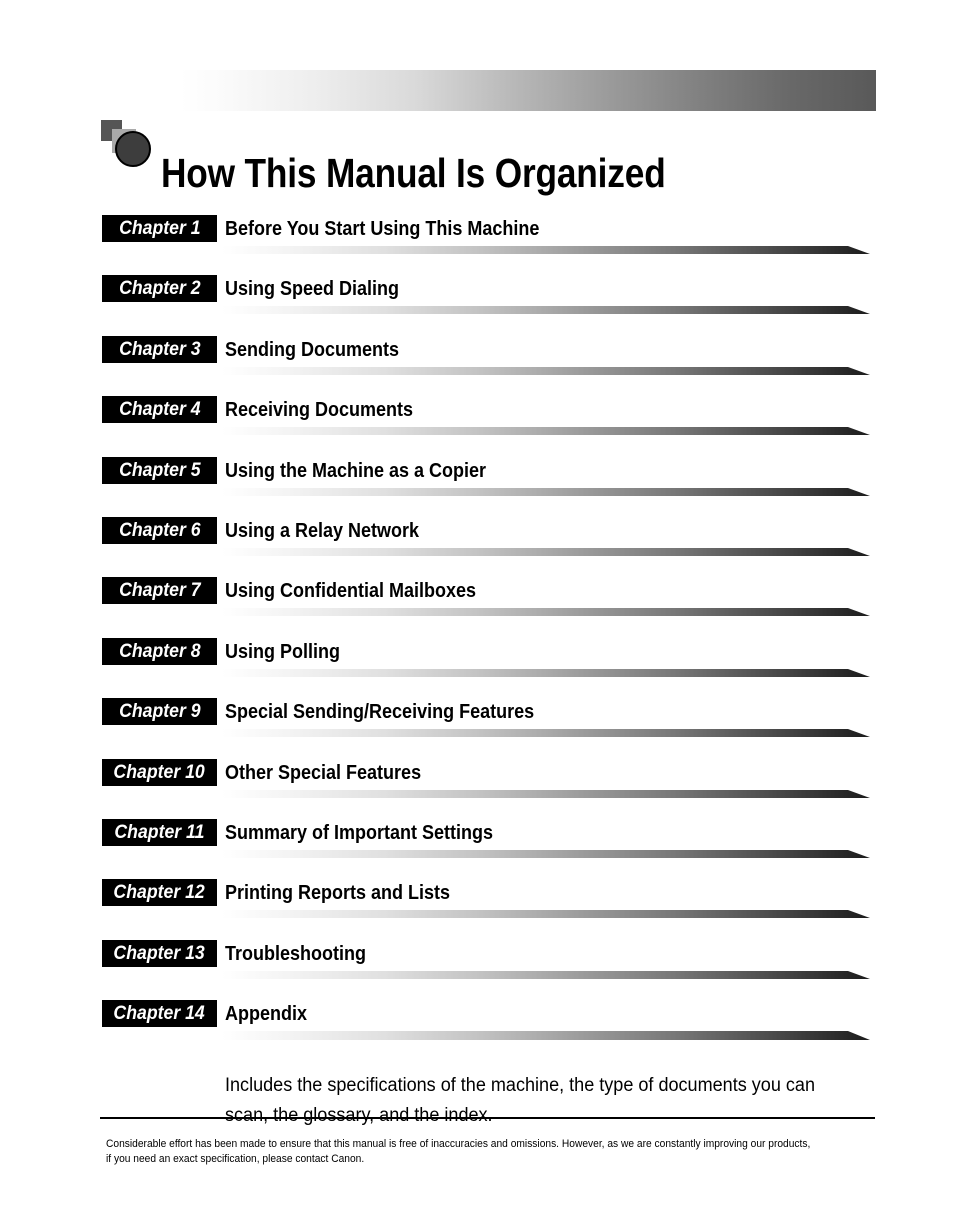 The height and width of the screenshot is (1227, 954). What do you see at coordinates (266, 1014) in the screenshot?
I see `chapter-title: Appendix` at bounding box center [266, 1014].